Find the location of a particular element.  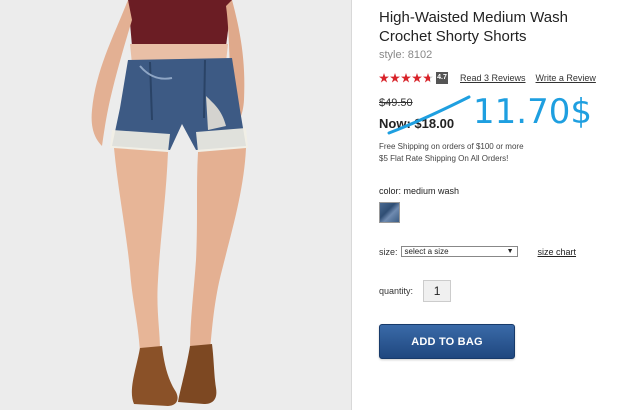

style-code: style: 8102 is located at coordinates (406, 55).